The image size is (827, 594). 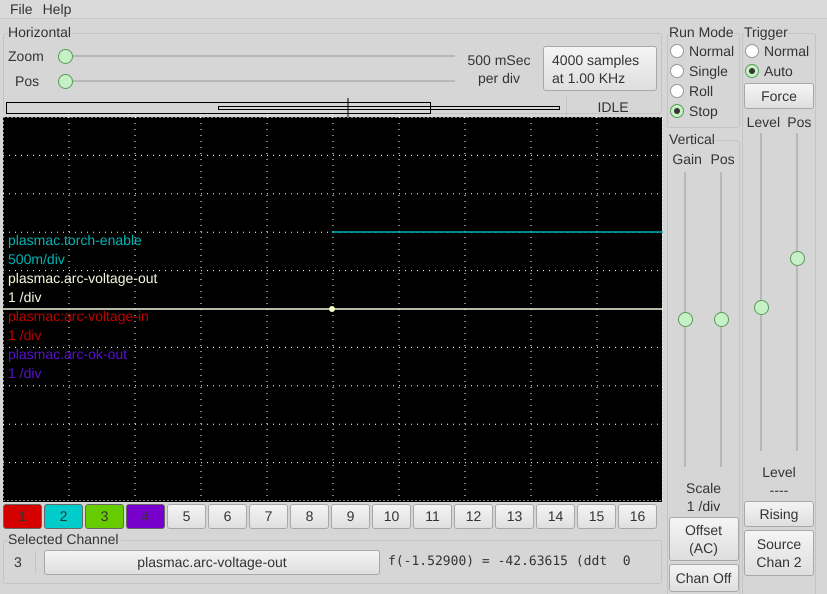 What do you see at coordinates (637, 516) in the screenshot?
I see `channel-button: 16` at bounding box center [637, 516].